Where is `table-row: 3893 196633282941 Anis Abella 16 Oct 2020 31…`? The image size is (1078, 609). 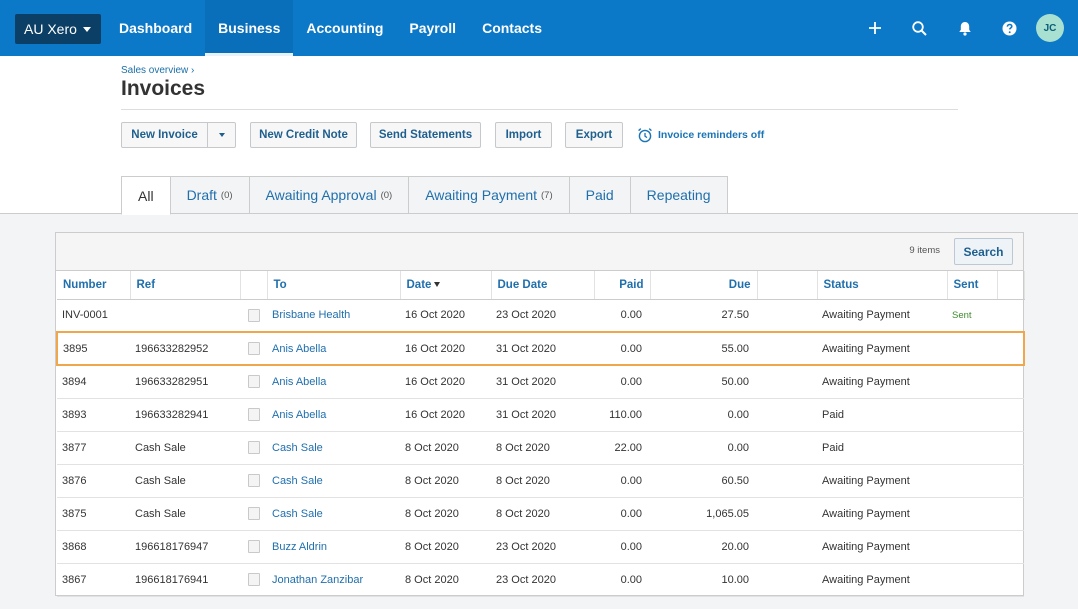 table-row: 3893 196633282941 Anis Abella 16 Oct 2020 31… is located at coordinates (540, 415).